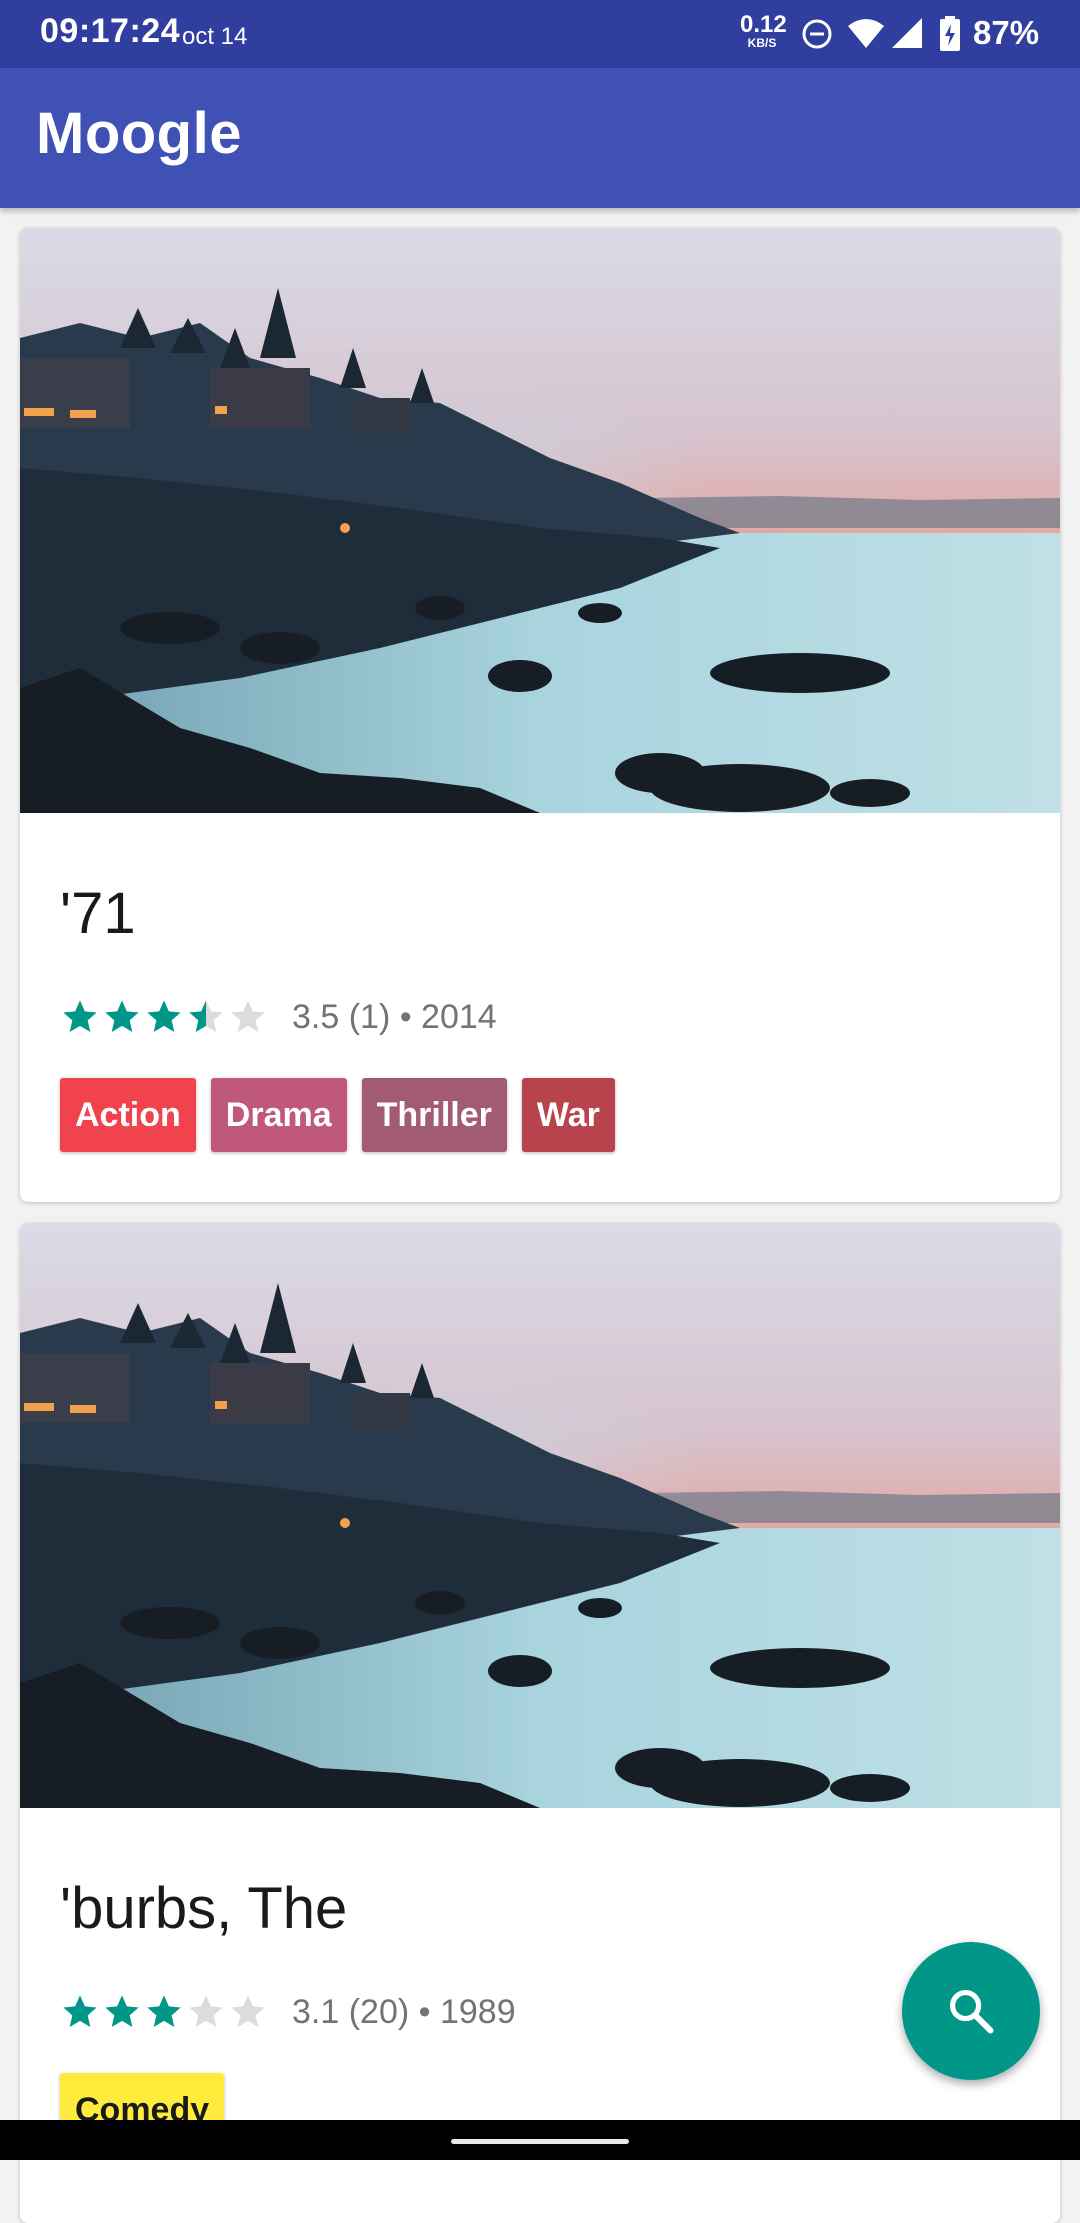 Image resolution: width=1080 pixels, height=2223 pixels. I want to click on search-fab, so click(971, 2011).